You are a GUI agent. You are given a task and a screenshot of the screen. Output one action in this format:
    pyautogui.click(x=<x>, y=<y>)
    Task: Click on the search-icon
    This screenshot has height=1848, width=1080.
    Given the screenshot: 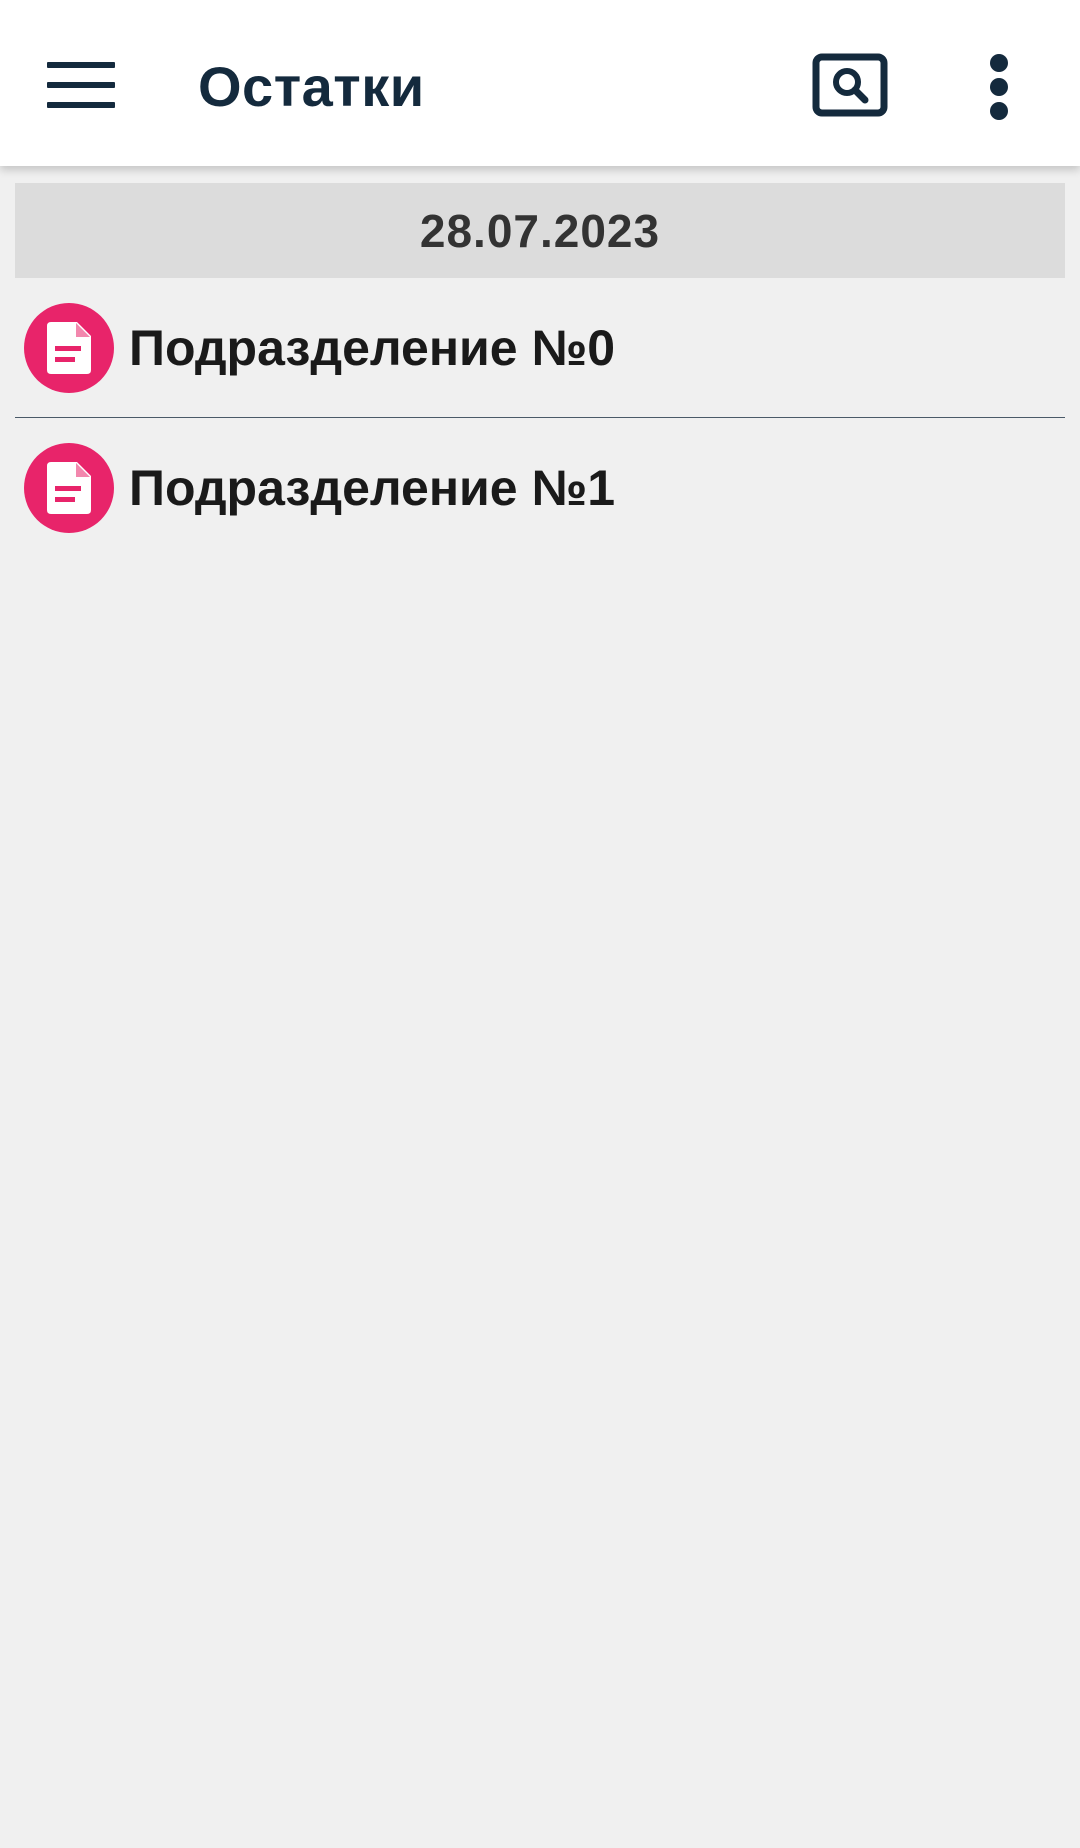 What is the action you would take?
    pyautogui.click(x=850, y=85)
    